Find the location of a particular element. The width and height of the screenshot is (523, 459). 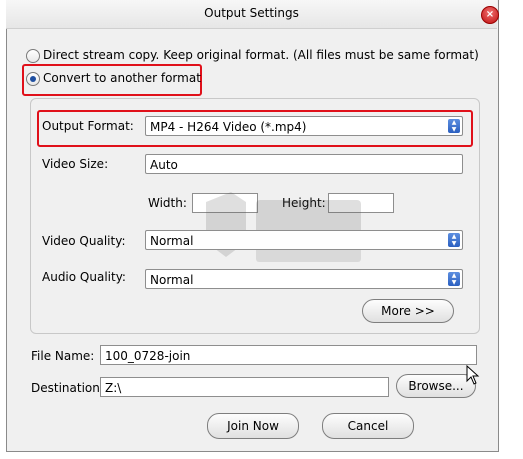

file-name-label: File Name: is located at coordinates (63, 356).